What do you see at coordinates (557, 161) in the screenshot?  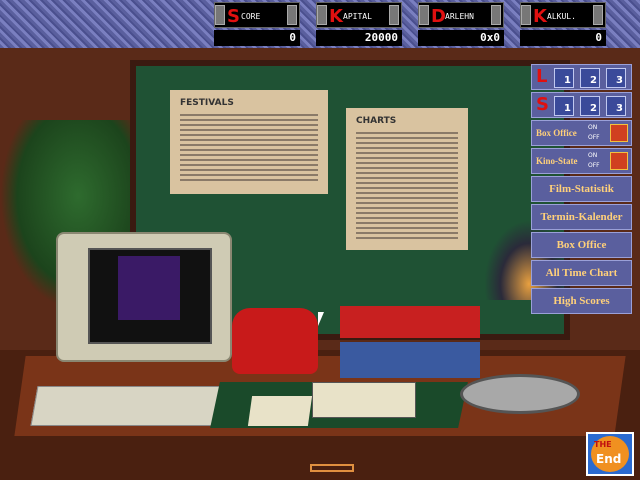 I see `kino-state-toggle-label: Kino-State` at bounding box center [557, 161].